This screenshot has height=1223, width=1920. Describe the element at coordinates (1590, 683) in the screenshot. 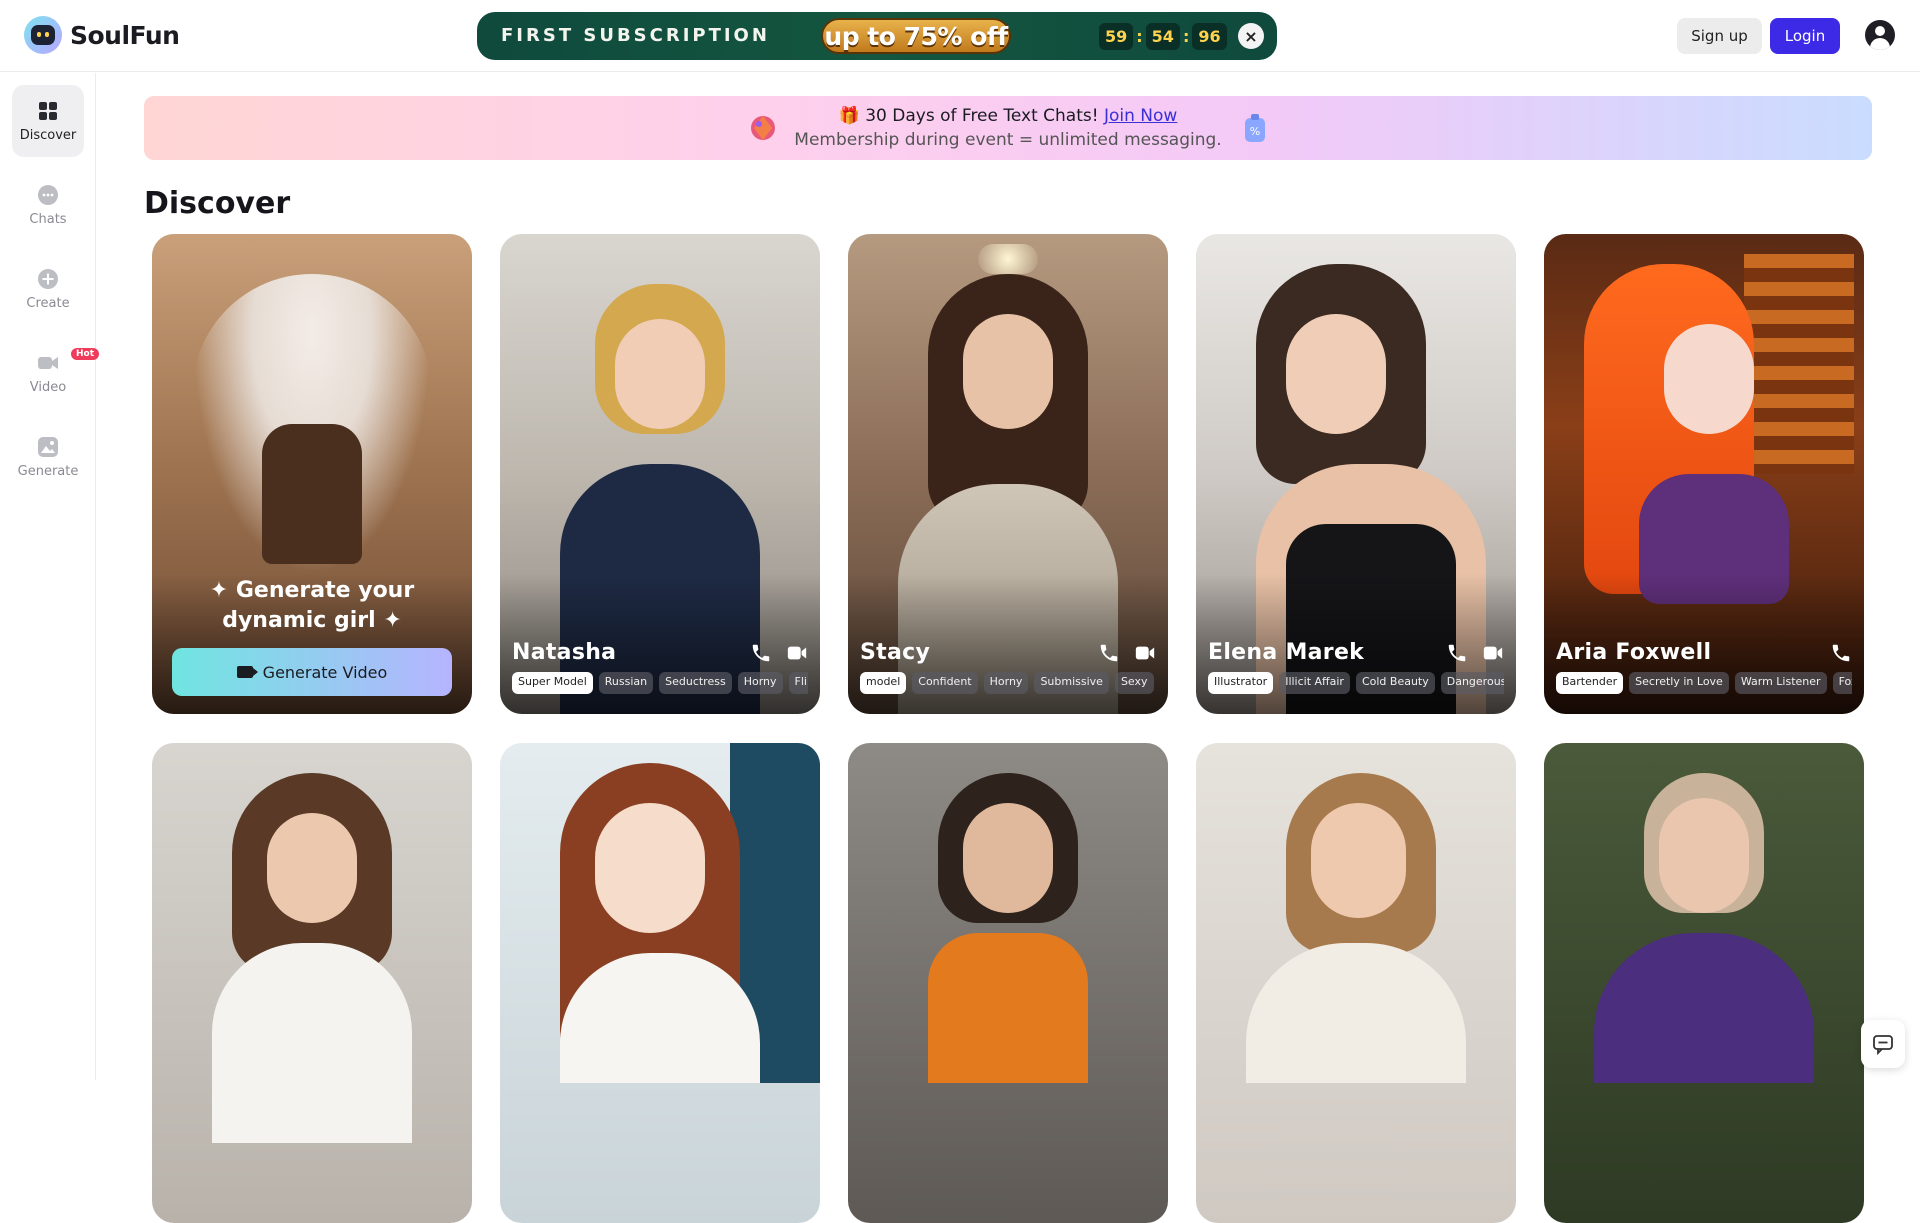

I see `tag: Bartender` at that location.